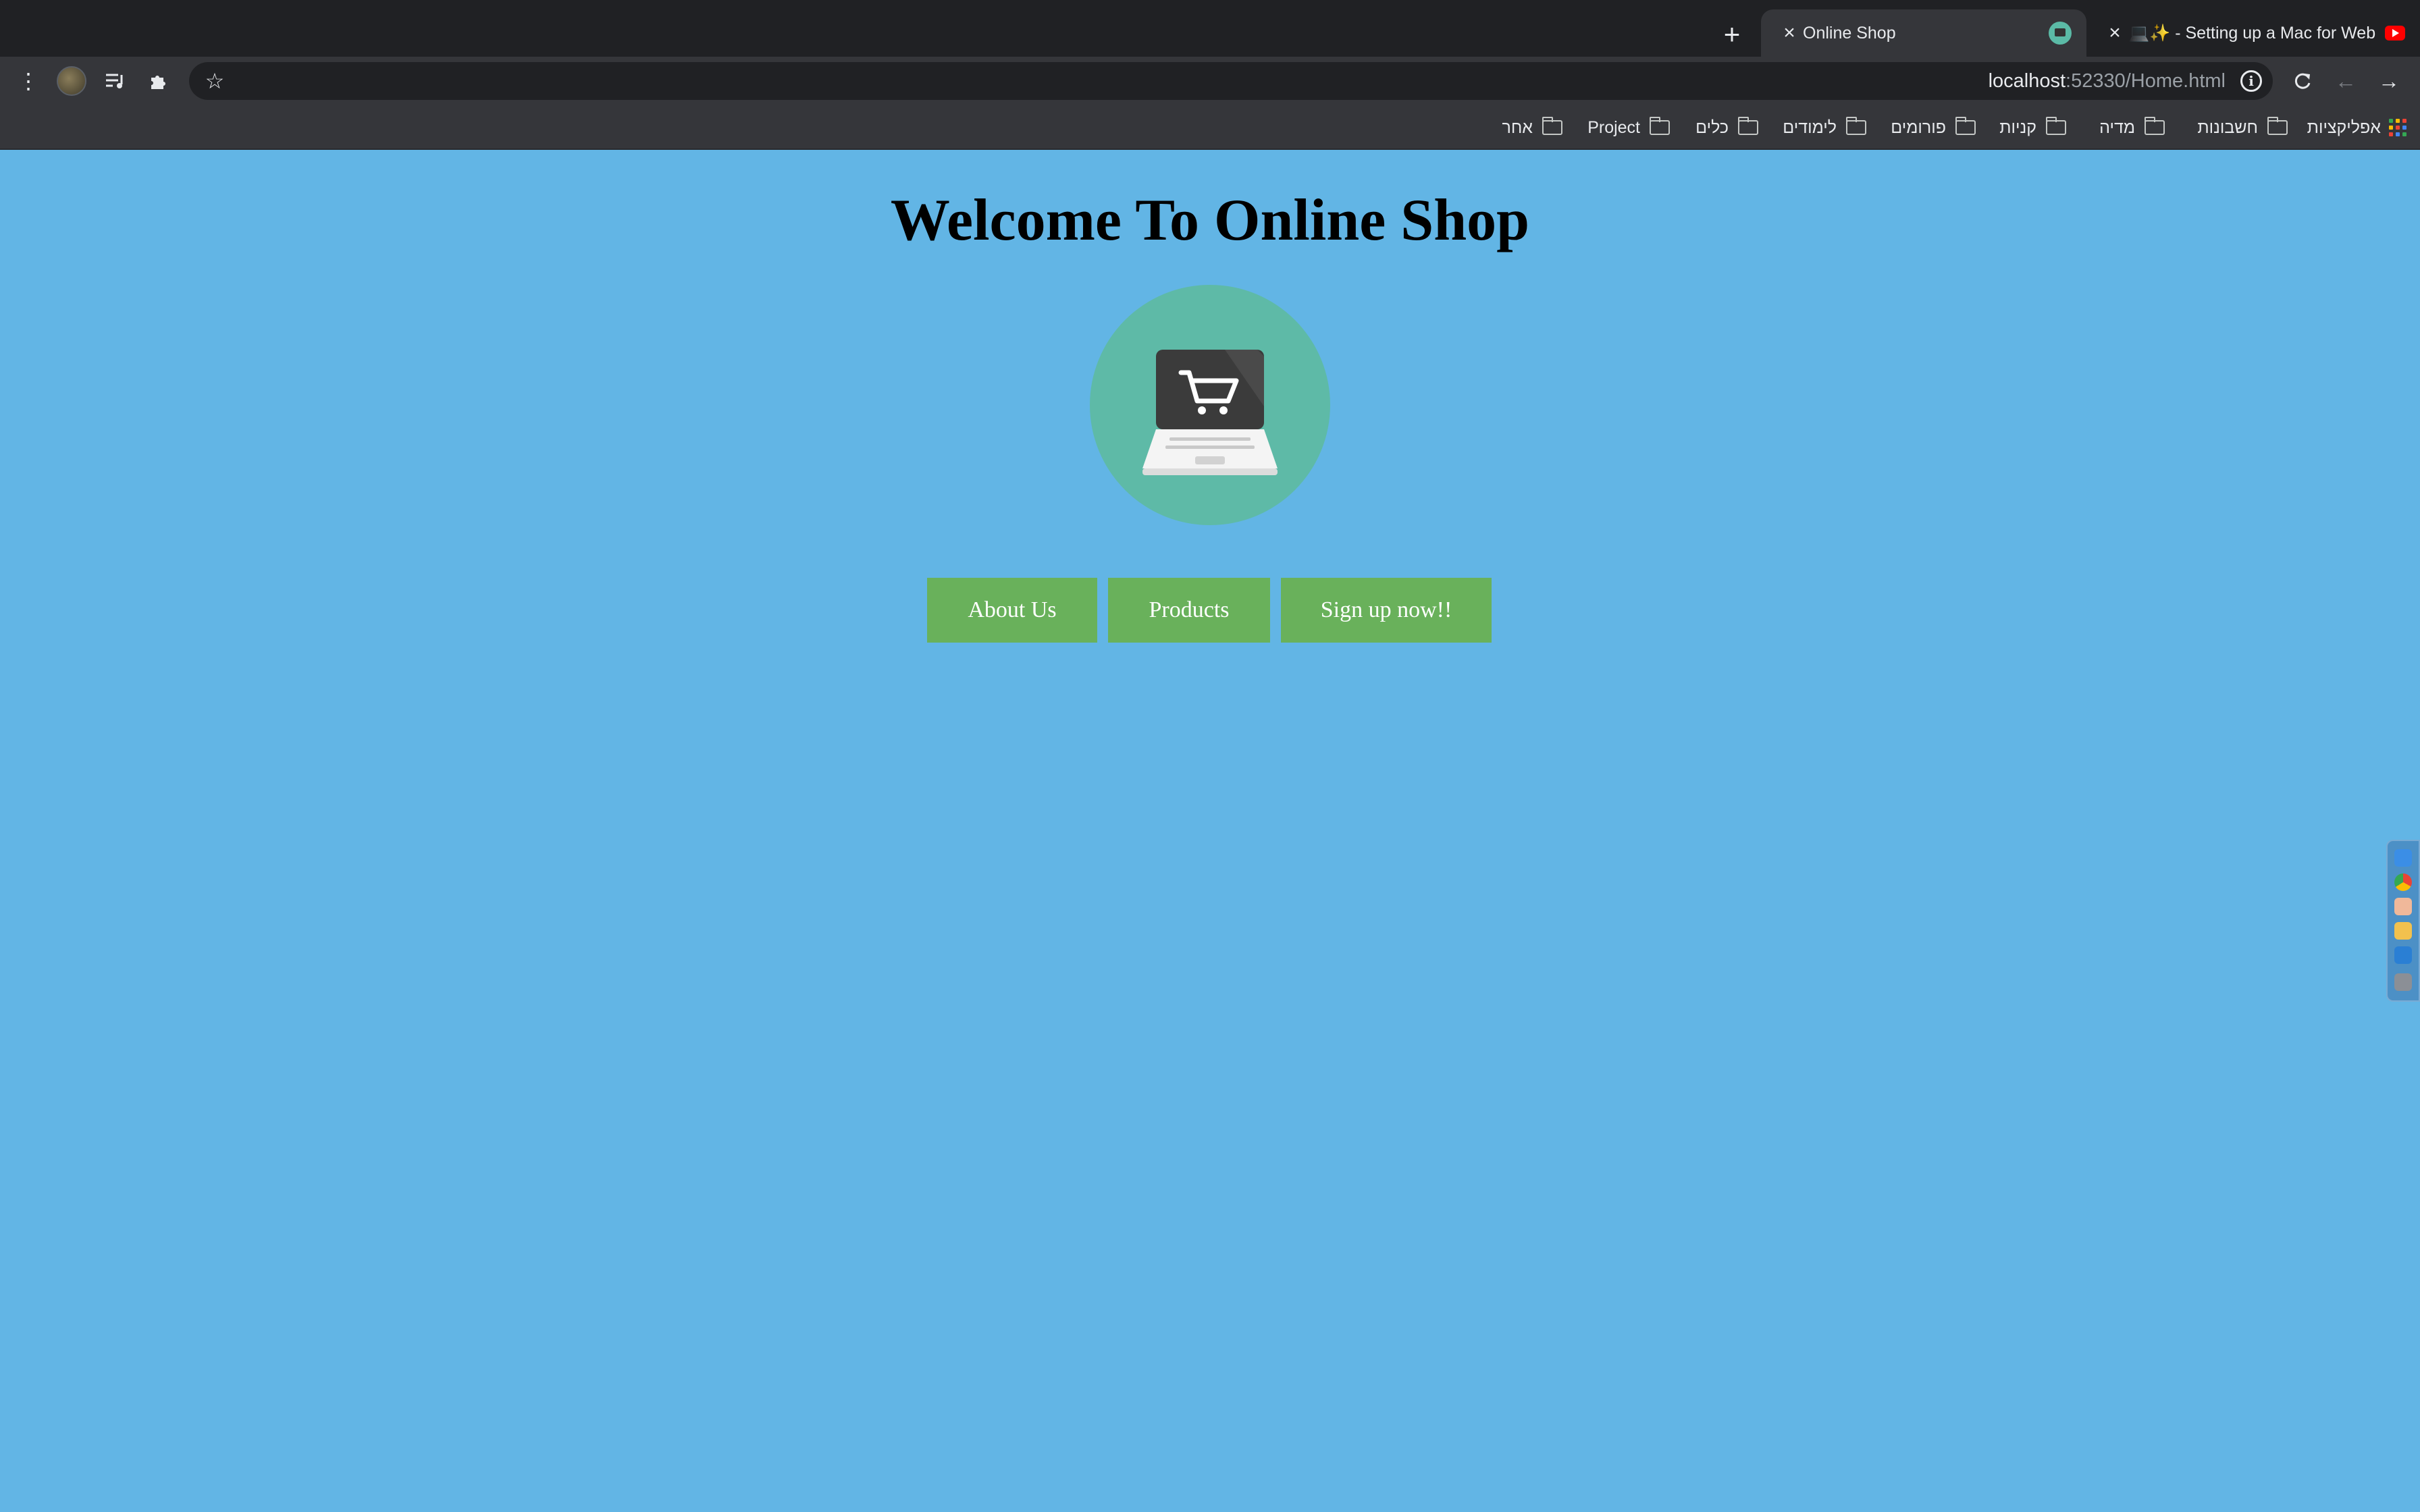 This screenshot has width=2420, height=1512. What do you see at coordinates (1012, 610) in the screenshot?
I see `about-us-button: About Us` at bounding box center [1012, 610].